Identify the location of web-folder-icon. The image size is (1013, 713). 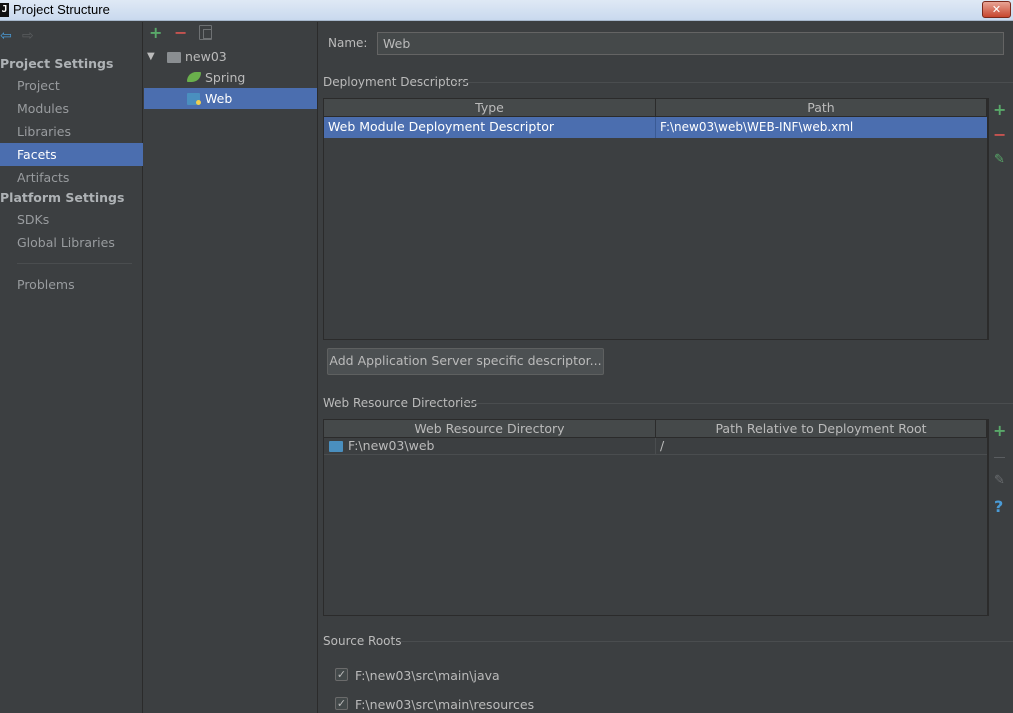
(336, 446).